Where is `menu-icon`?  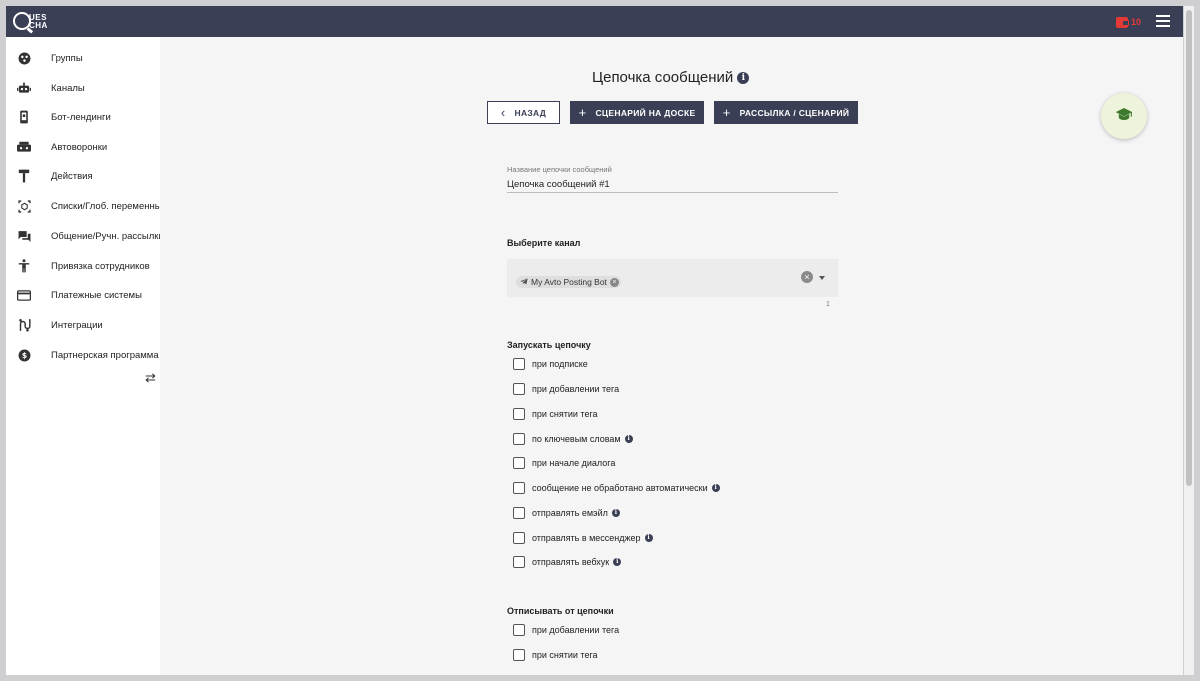 menu-icon is located at coordinates (1163, 21).